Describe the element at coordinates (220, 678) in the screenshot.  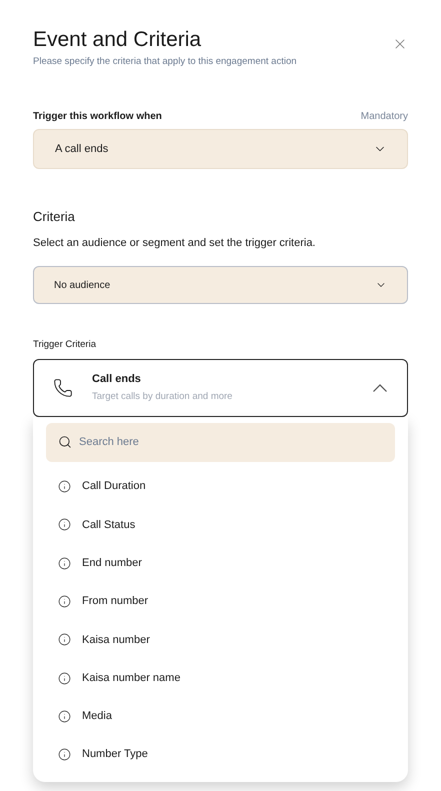
I see `option-item: Kaisa number name` at that location.